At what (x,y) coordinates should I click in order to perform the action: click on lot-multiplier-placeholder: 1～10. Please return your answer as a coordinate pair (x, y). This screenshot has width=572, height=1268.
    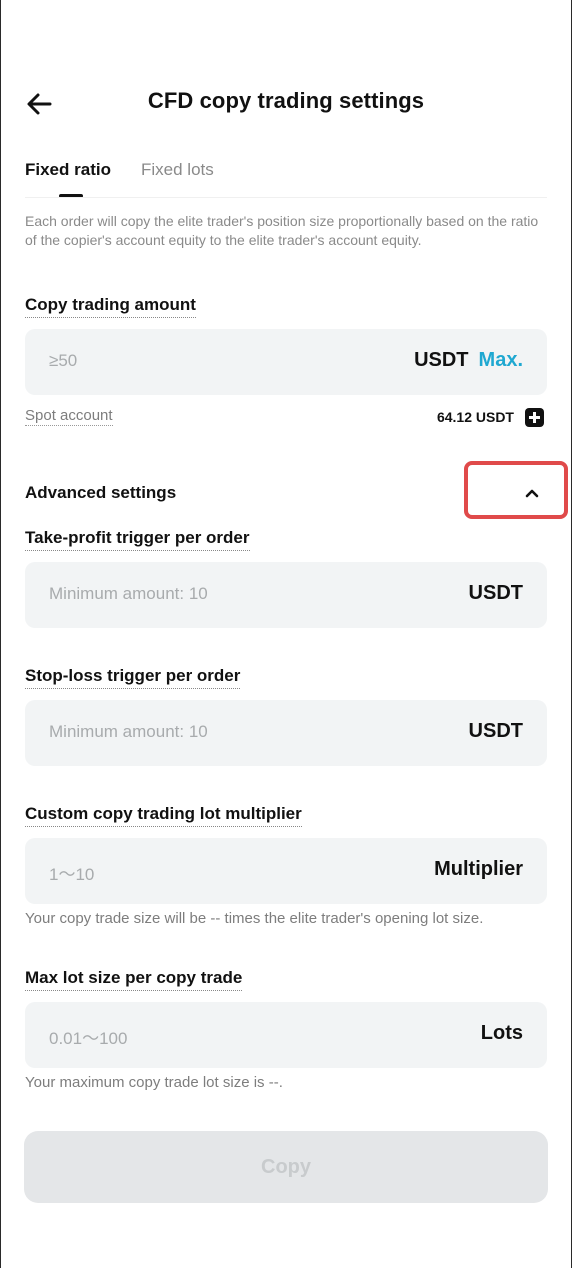
    Looking at the image, I should click on (72, 874).